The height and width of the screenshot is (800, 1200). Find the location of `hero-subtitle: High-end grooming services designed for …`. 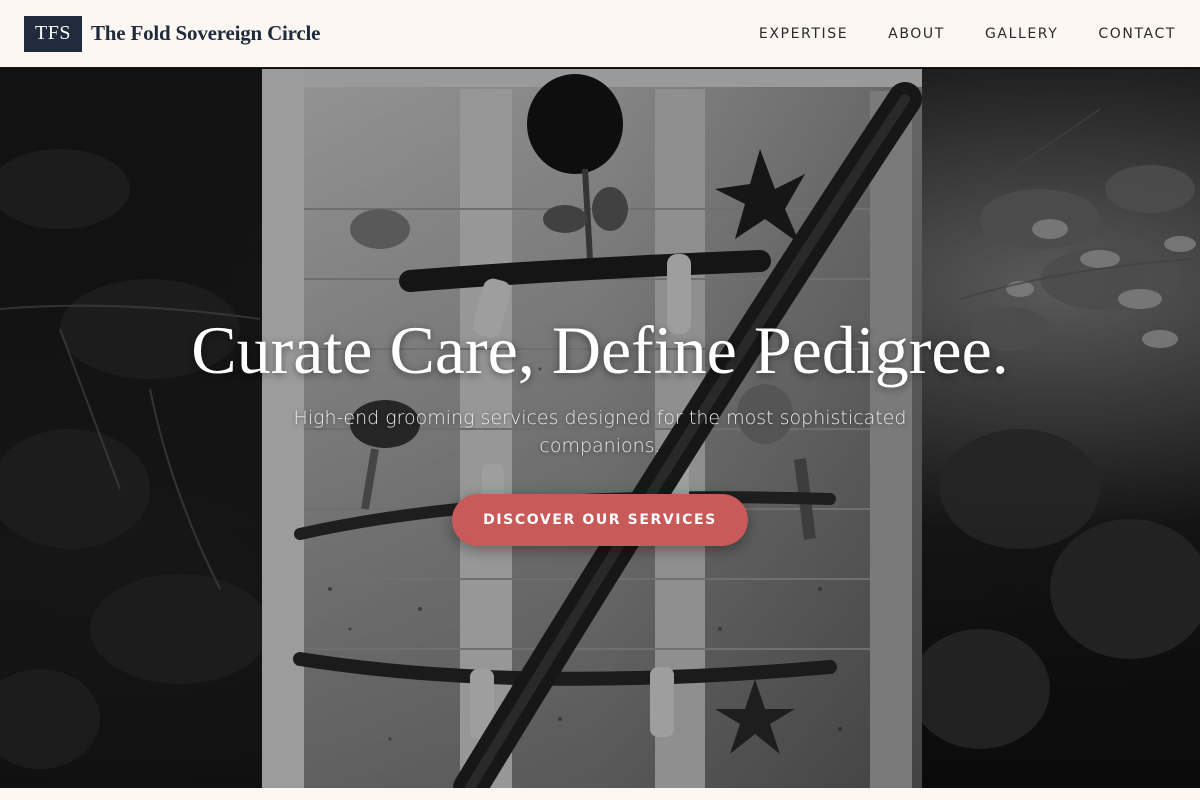

hero-subtitle: High-end grooming services designed for … is located at coordinates (600, 431).